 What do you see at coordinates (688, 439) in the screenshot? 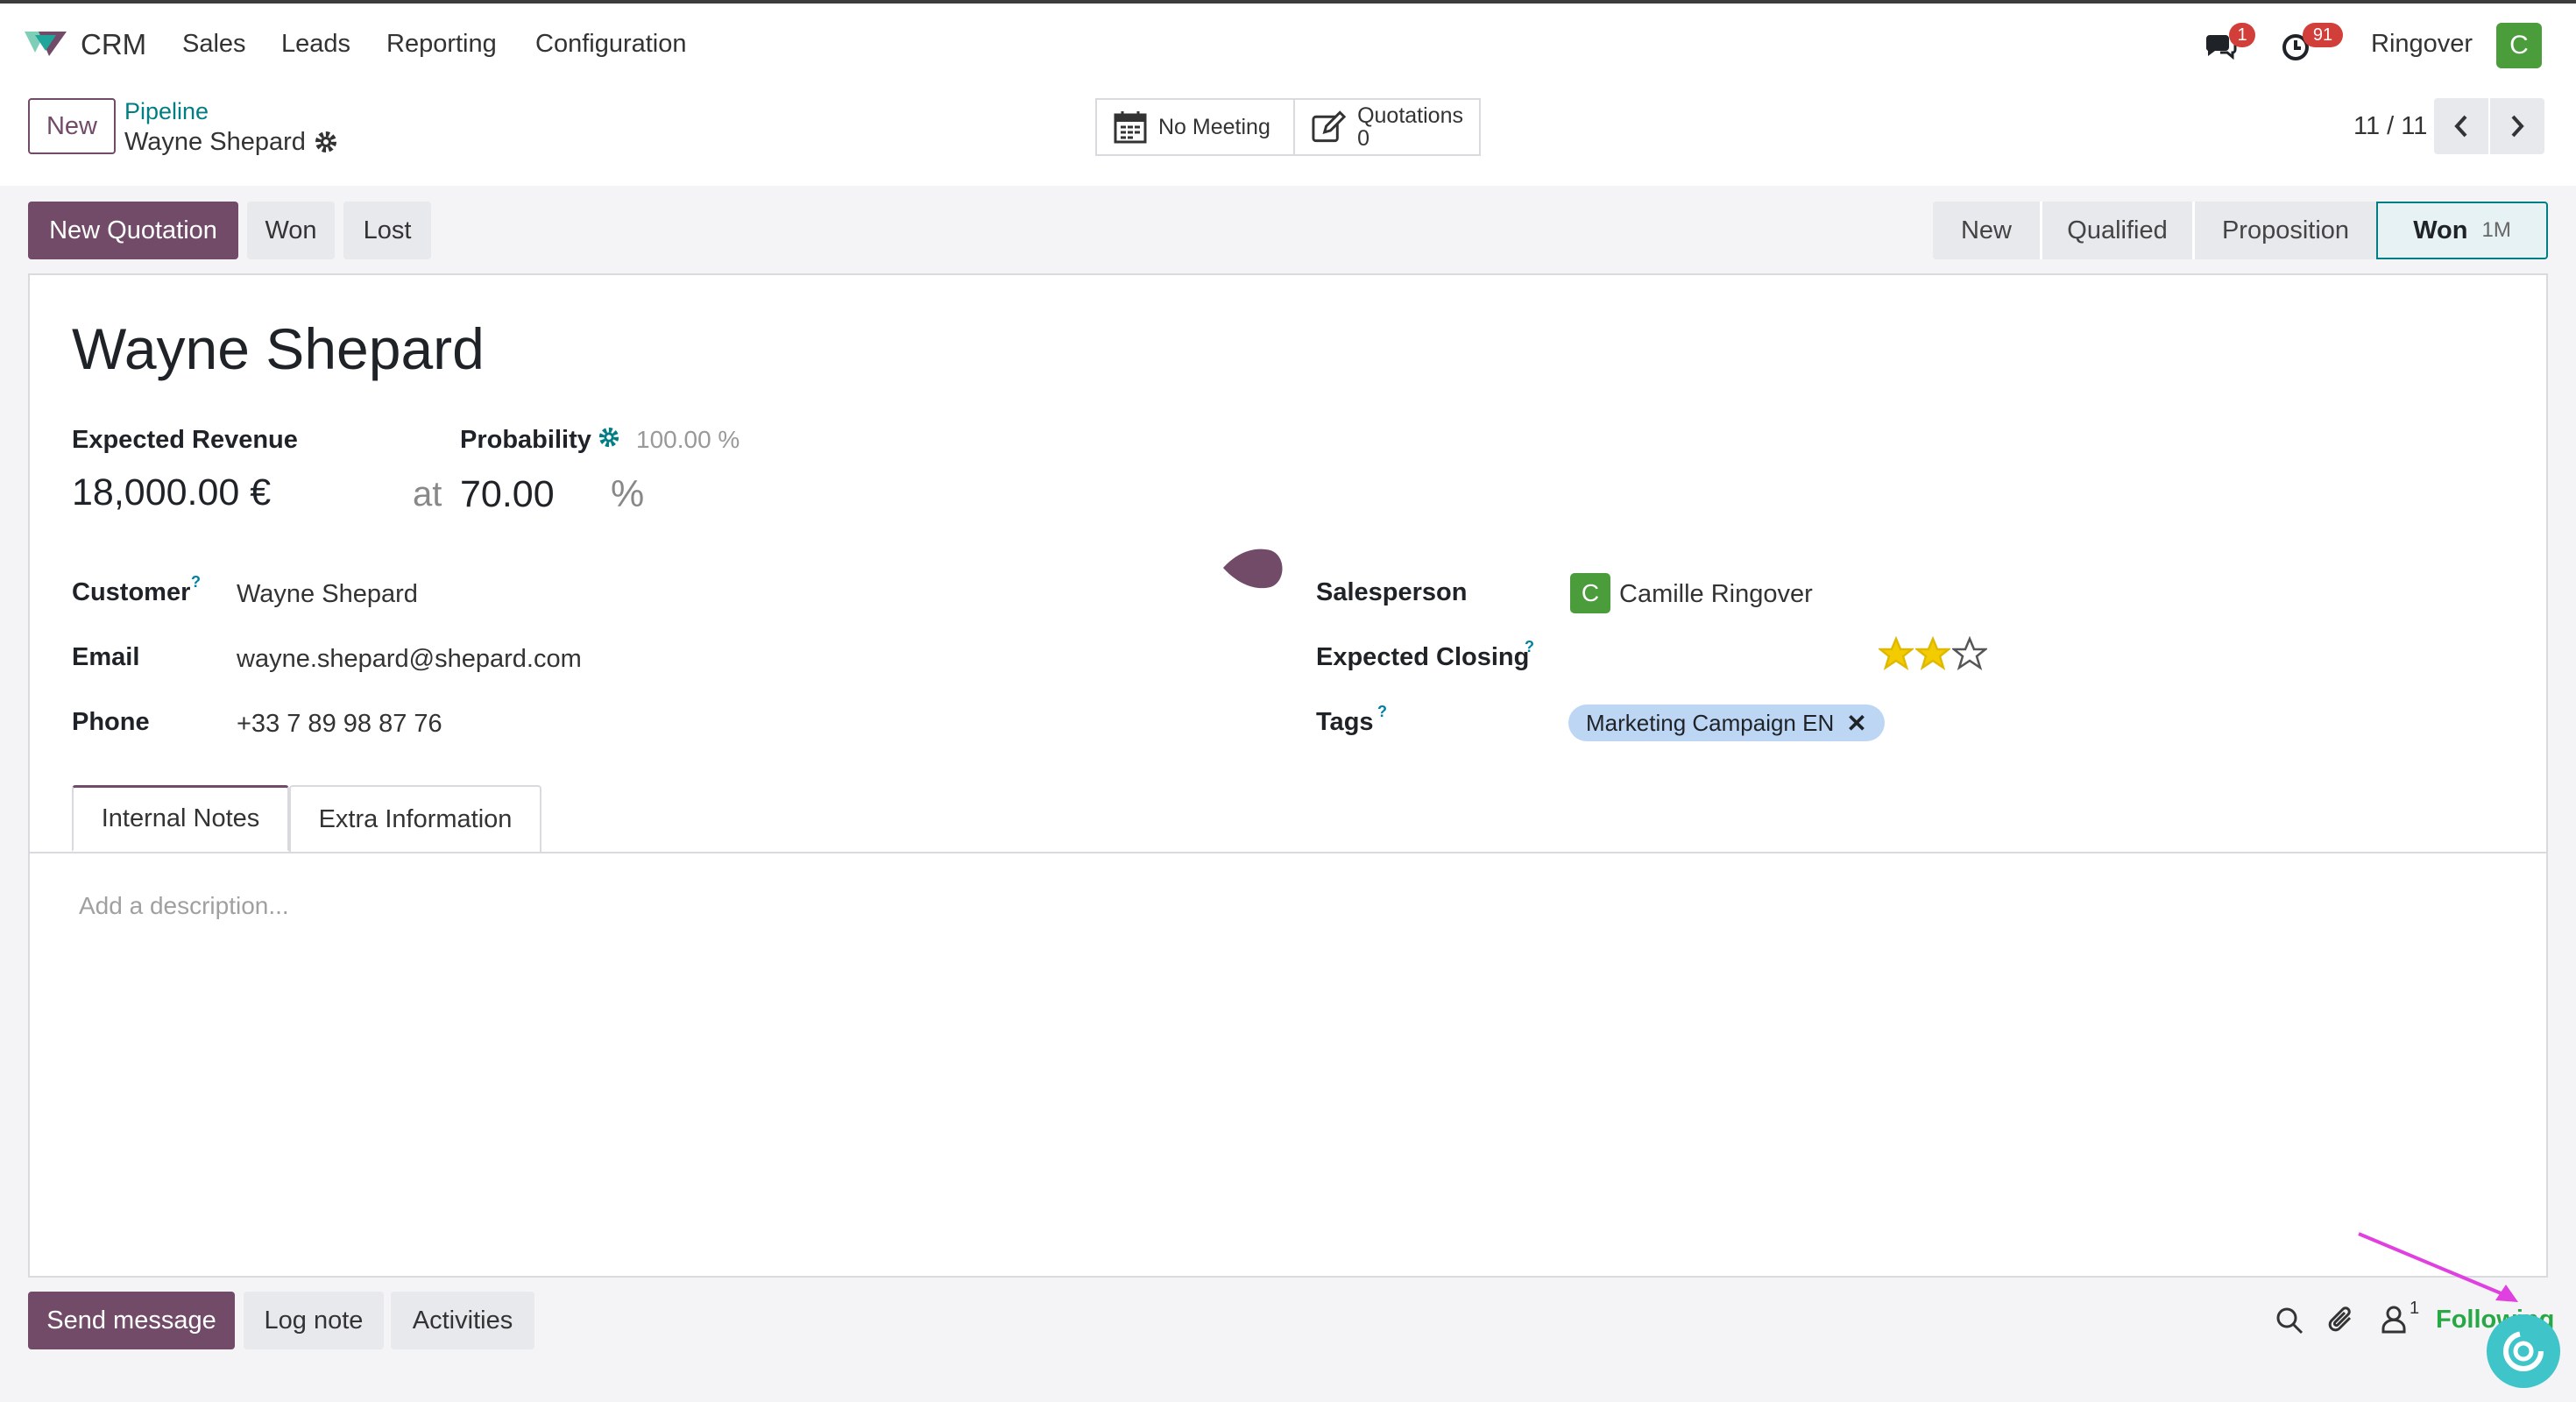
I see `automated-probability: 100.00 %` at bounding box center [688, 439].